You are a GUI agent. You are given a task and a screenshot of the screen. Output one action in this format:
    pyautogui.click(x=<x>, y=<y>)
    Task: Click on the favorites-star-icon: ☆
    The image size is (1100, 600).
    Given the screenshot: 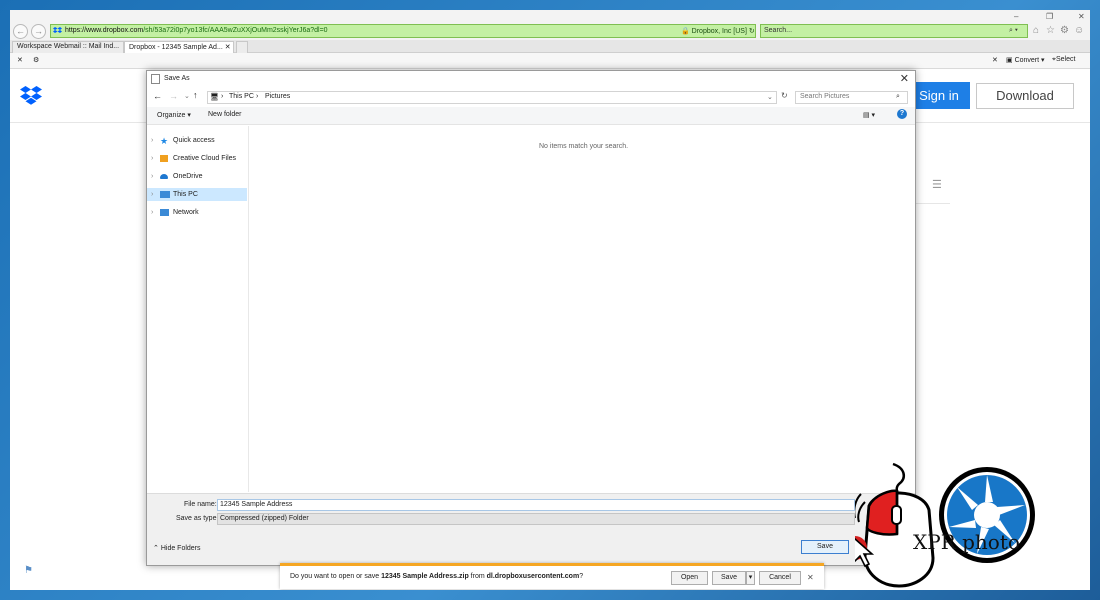 What is the action you would take?
    pyautogui.click(x=1050, y=30)
    